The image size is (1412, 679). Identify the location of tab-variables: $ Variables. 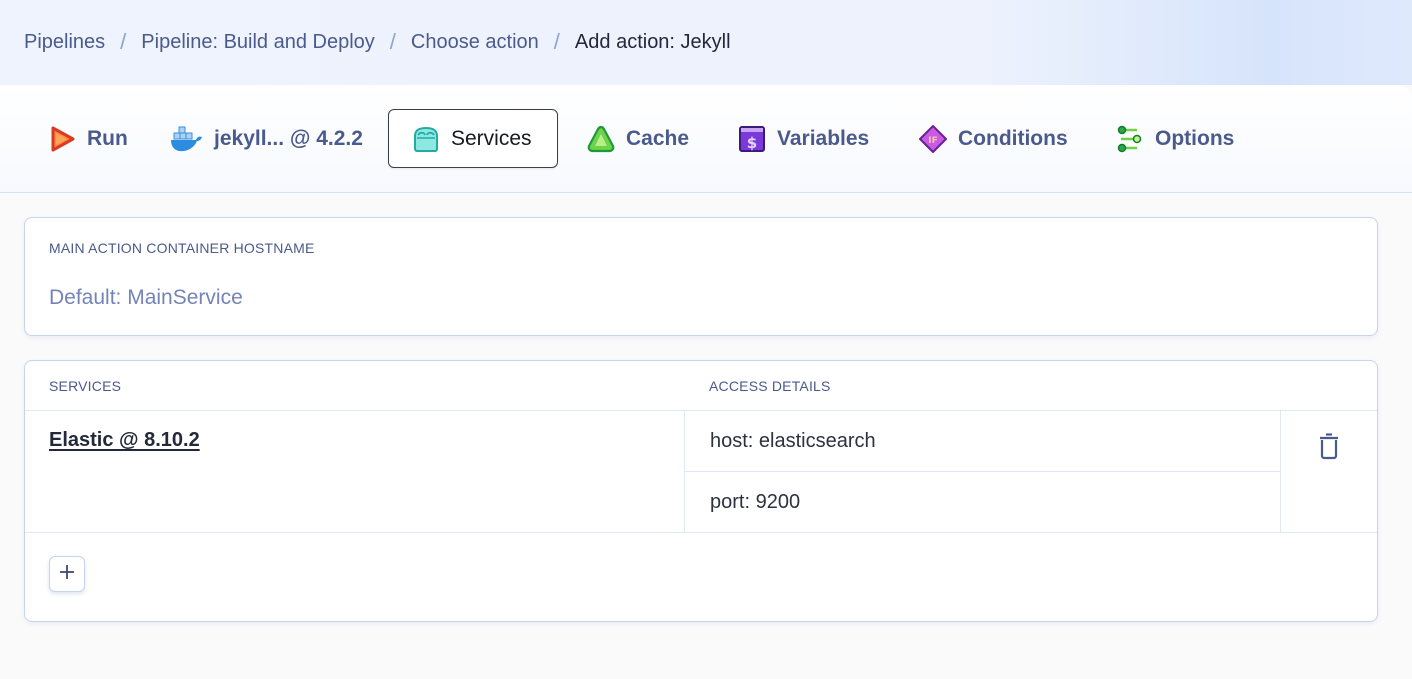
(803, 138).